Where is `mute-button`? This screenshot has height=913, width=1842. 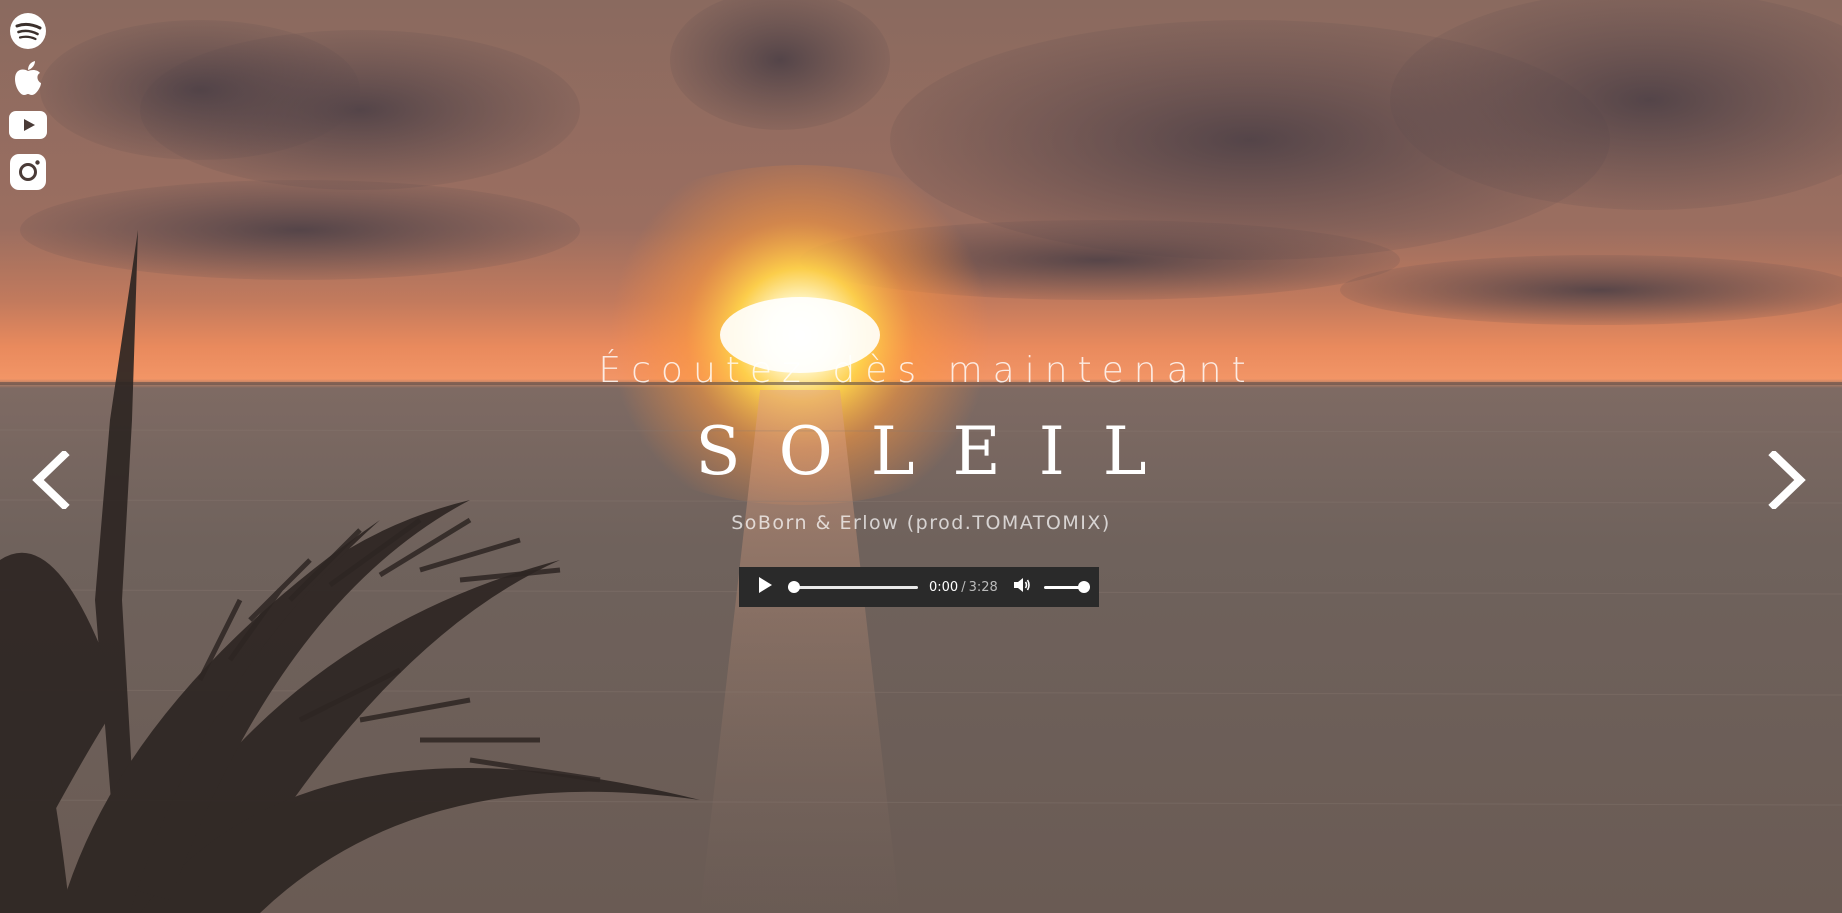
mute-button is located at coordinates (1022, 587).